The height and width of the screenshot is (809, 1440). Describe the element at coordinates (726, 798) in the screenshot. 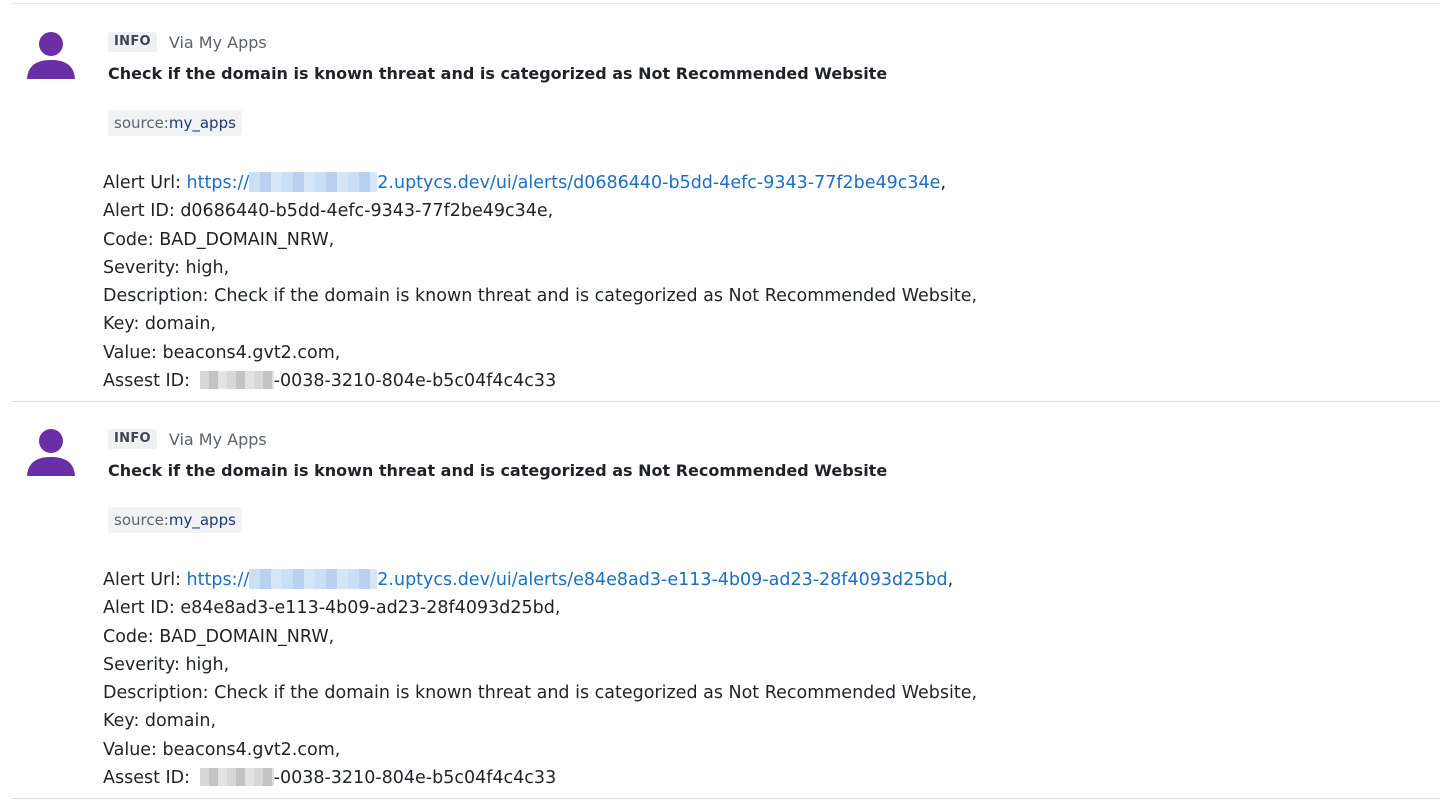

I see `event-divider` at that location.